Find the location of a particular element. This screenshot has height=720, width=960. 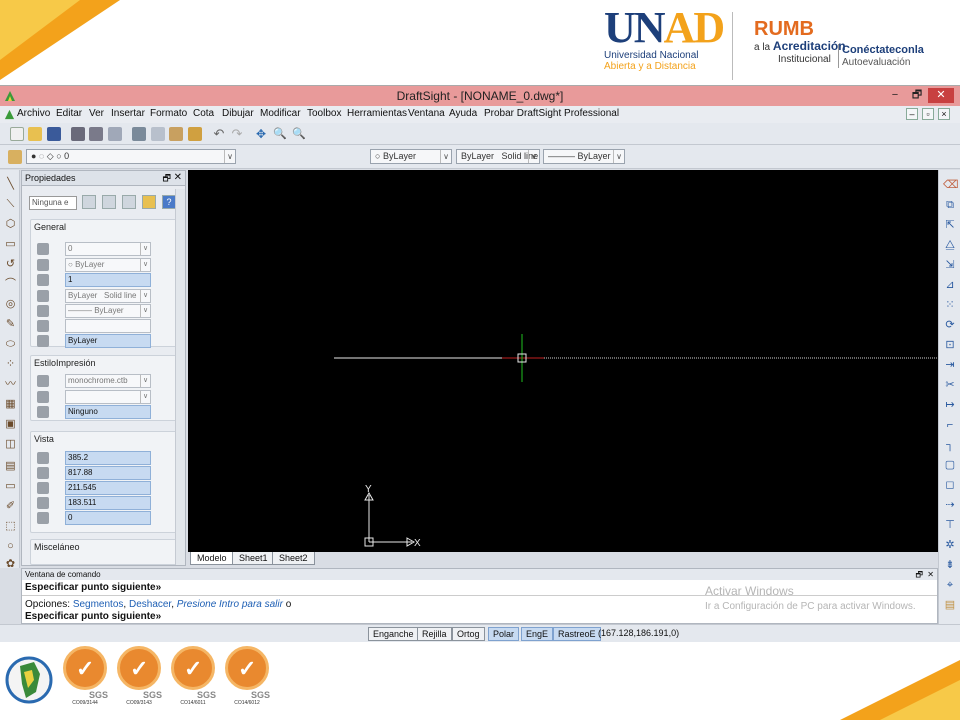

zoom-window-icon: 🔍 is located at coordinates (299, 134).